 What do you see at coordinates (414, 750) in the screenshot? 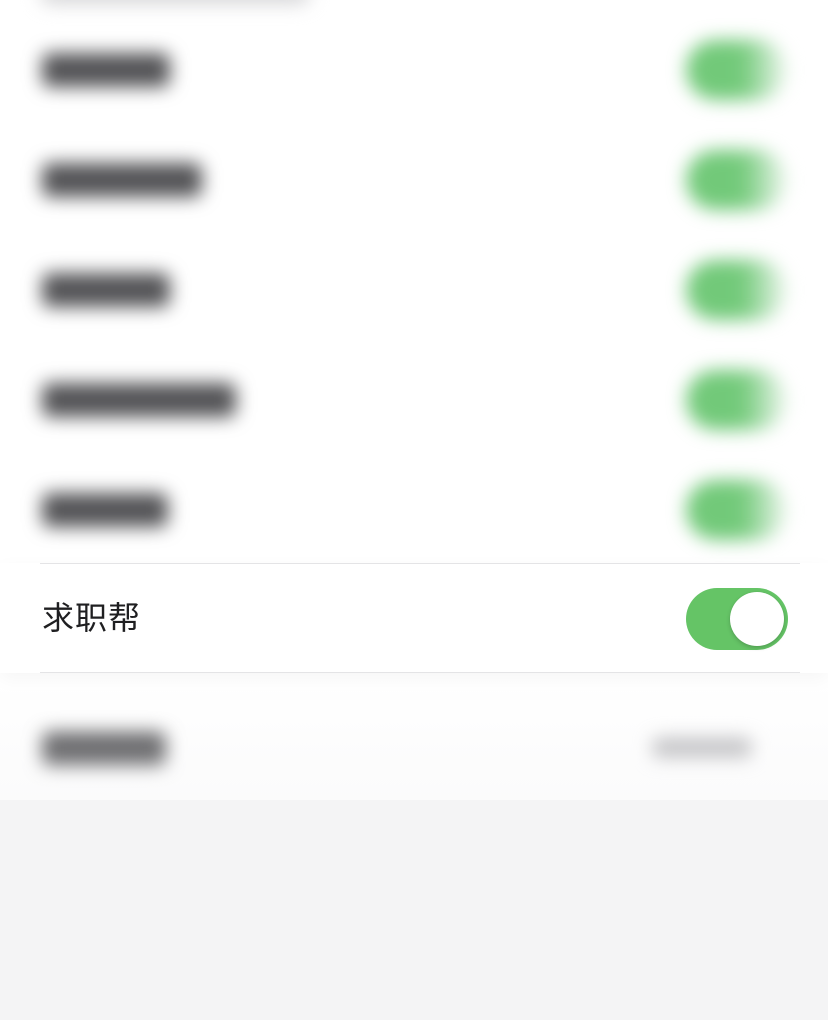
I see `bottom-fade` at bounding box center [414, 750].